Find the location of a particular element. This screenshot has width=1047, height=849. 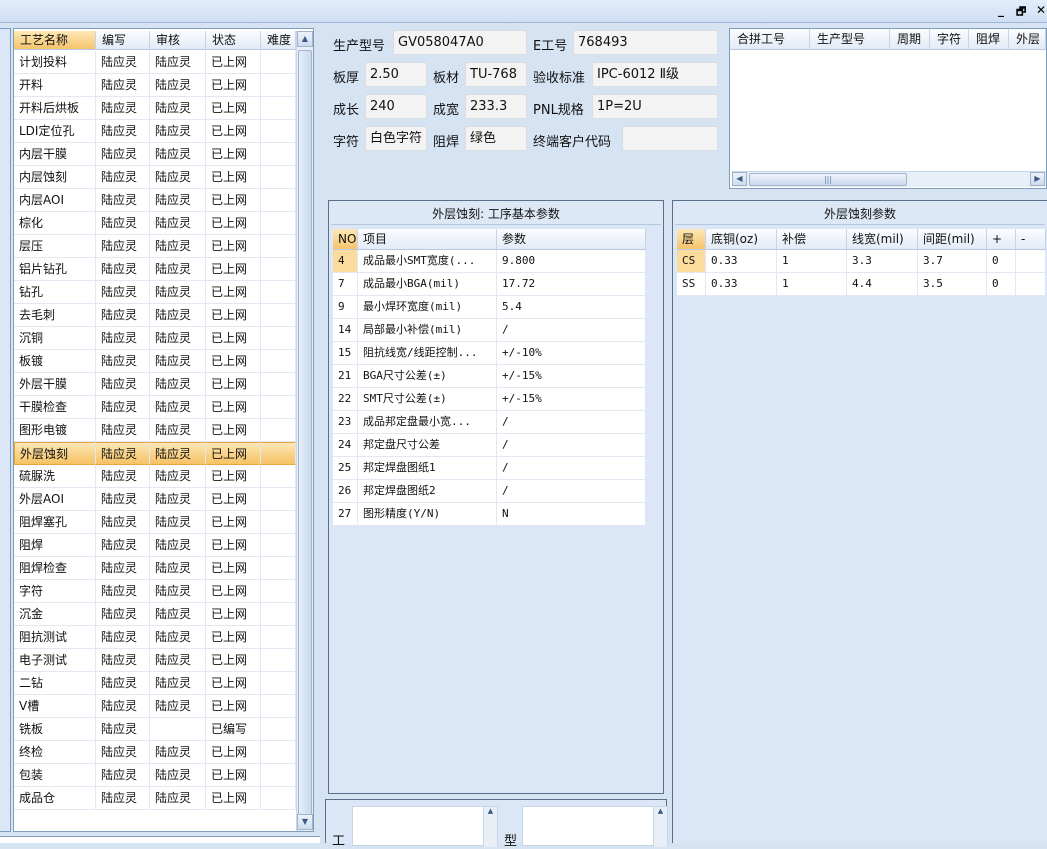

column-header-character: 字符 is located at coordinates (949, 39).